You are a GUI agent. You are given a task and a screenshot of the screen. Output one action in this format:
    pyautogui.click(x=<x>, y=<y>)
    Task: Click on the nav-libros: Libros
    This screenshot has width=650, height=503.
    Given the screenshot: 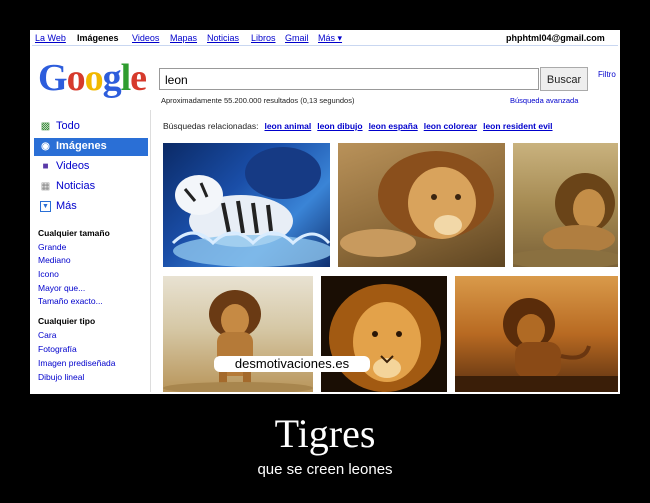 What is the action you would take?
    pyautogui.click(x=263, y=38)
    